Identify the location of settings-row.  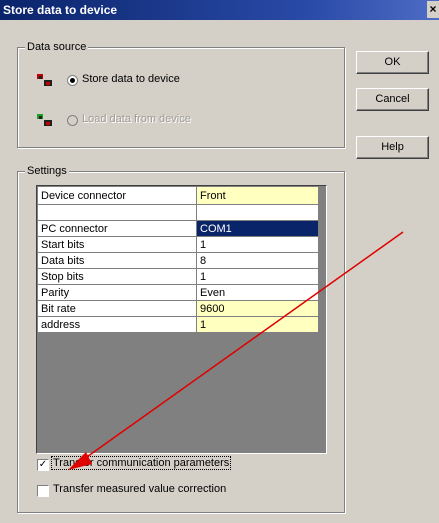
(178, 212).